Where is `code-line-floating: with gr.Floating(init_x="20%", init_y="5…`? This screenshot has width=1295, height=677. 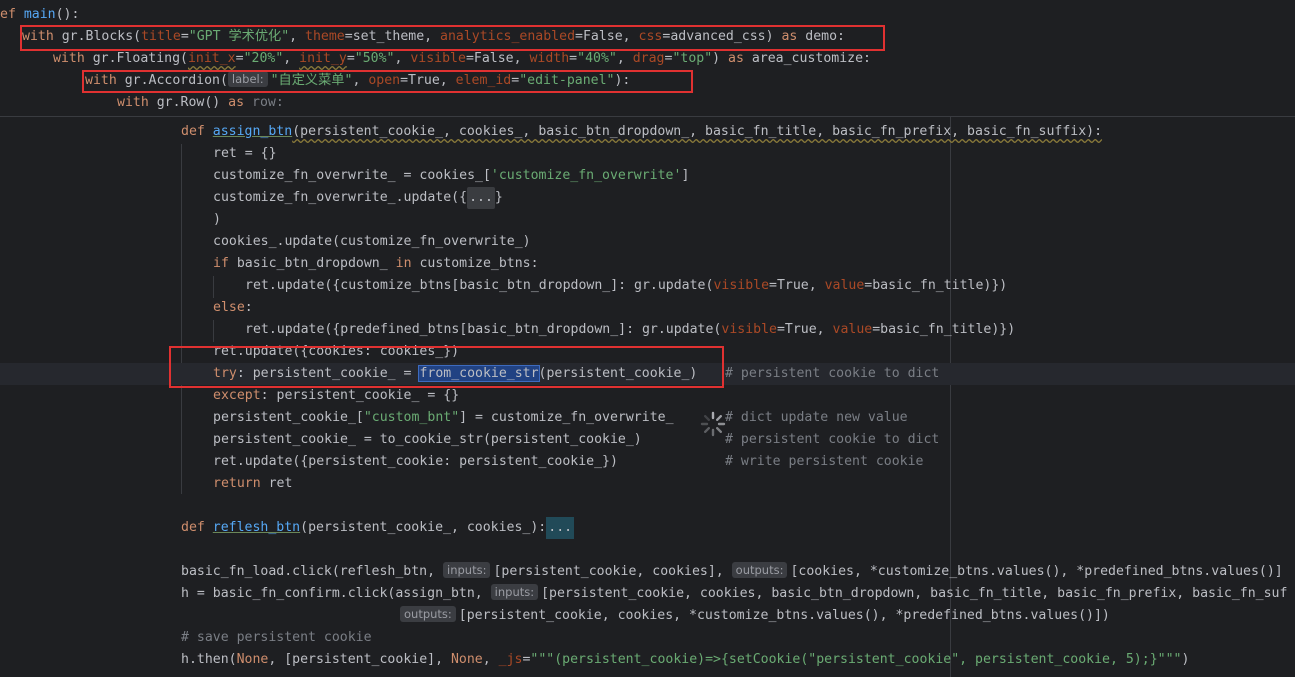
code-line-floating: with gr.Floating(init_x="20%", init_y="5… is located at coordinates (674, 59).